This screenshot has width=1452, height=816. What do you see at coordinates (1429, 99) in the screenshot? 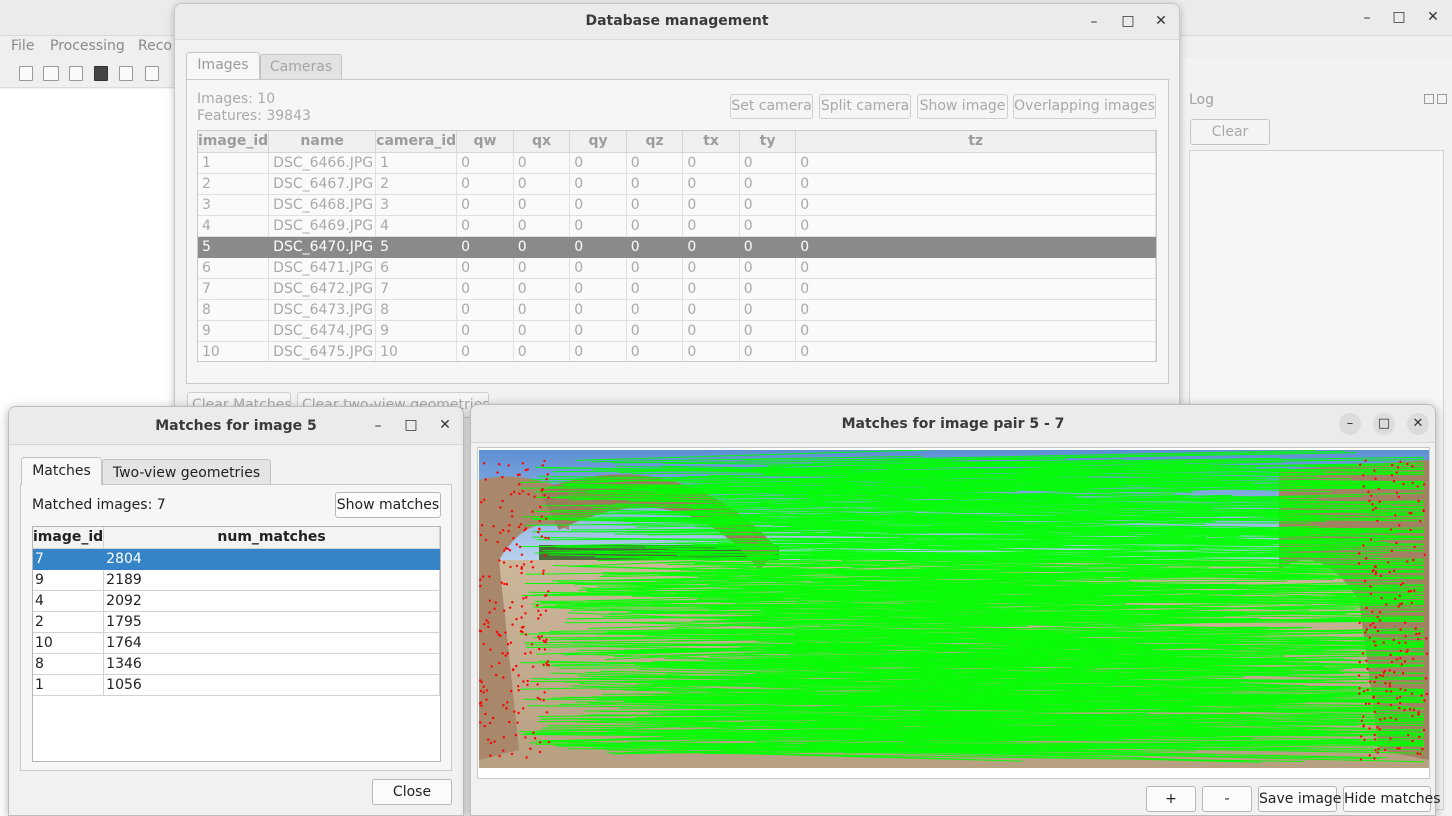
I see `undock-icon` at bounding box center [1429, 99].